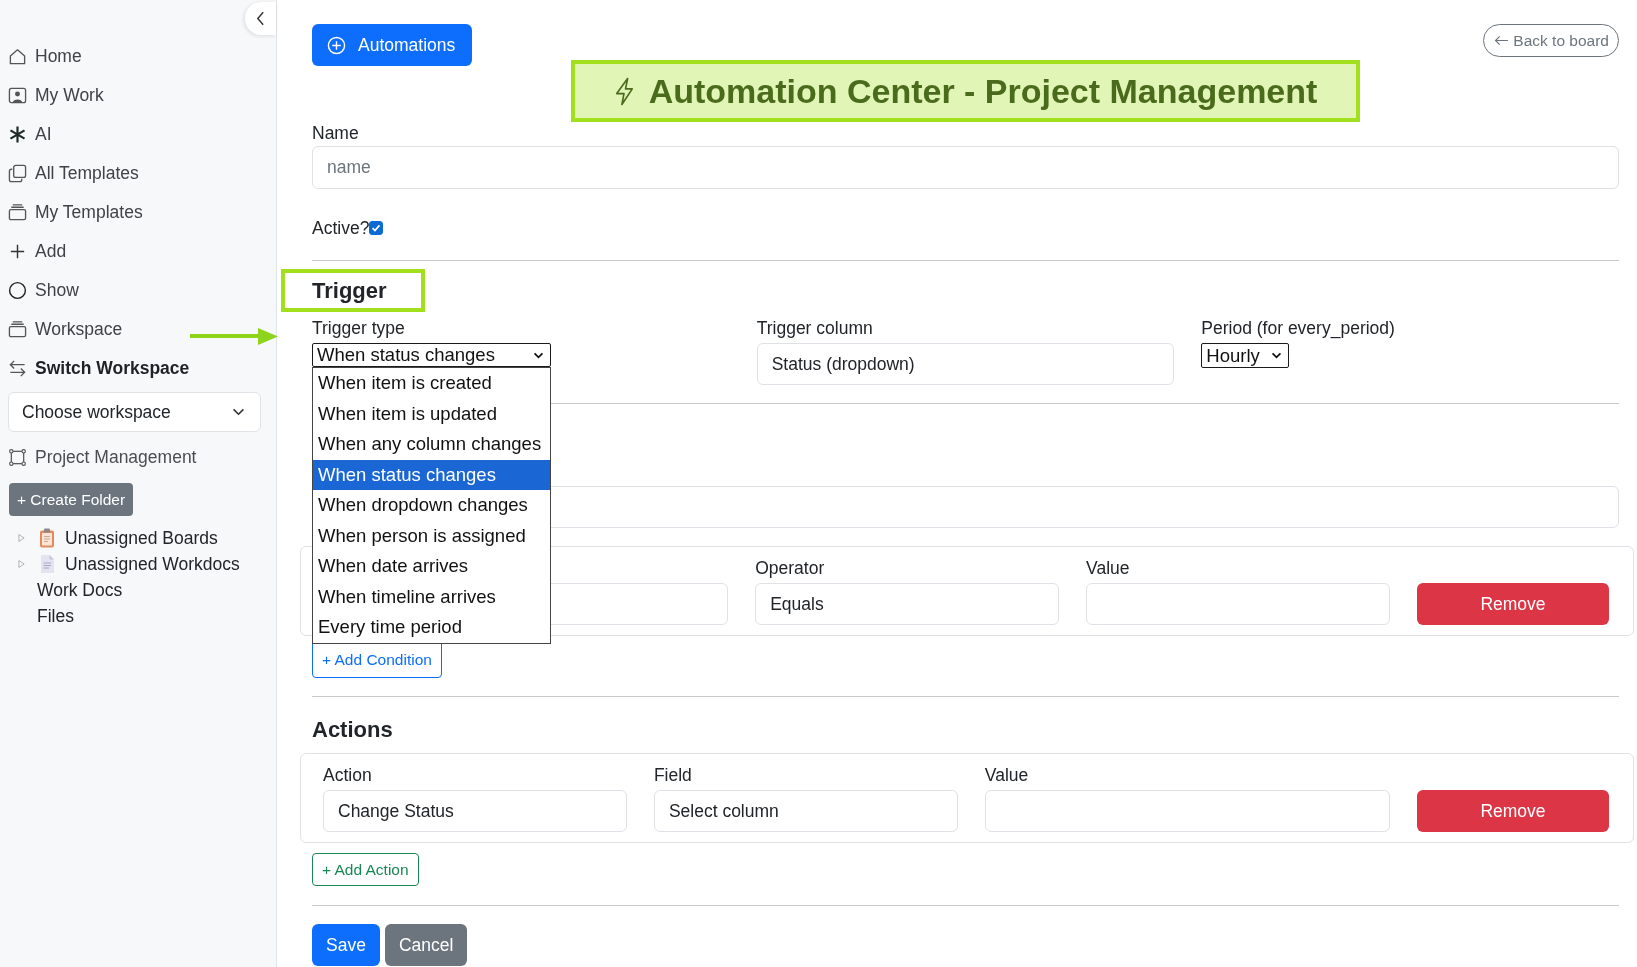 The height and width of the screenshot is (967, 1637). I want to click on field-label: Action, so click(348, 775).